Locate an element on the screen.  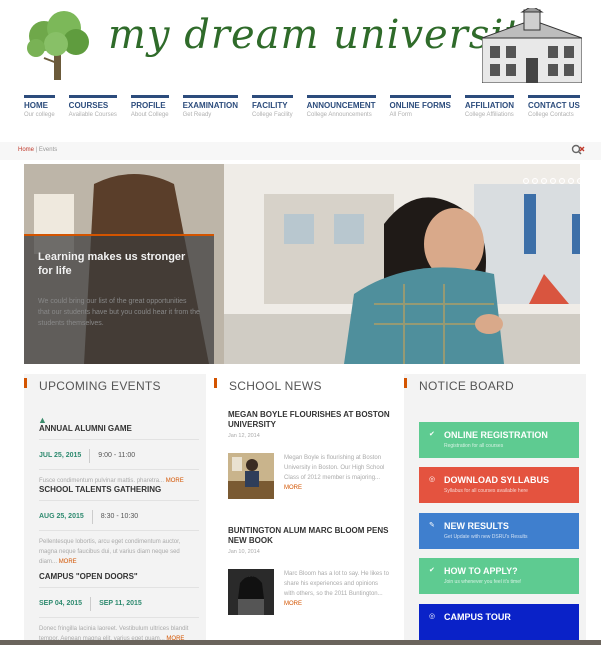
campus-tour-button: ◎ CAMPUS TOUR is located at coordinates (499, 622).